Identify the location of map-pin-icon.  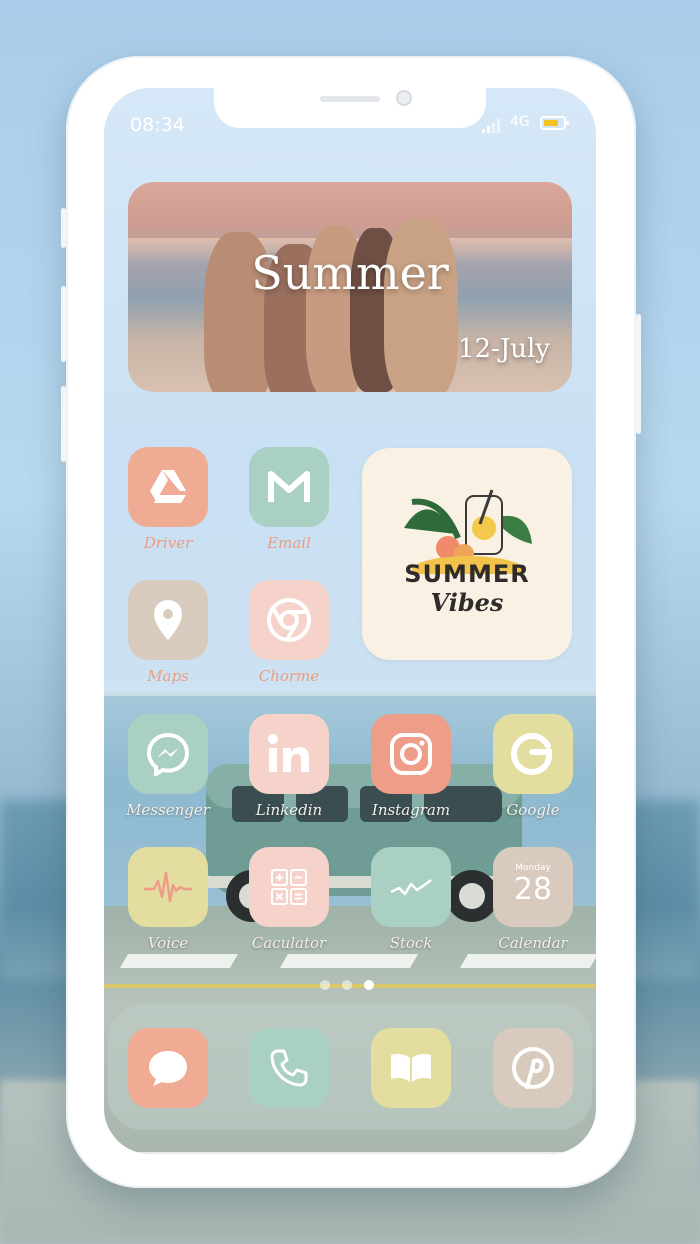
(168, 620).